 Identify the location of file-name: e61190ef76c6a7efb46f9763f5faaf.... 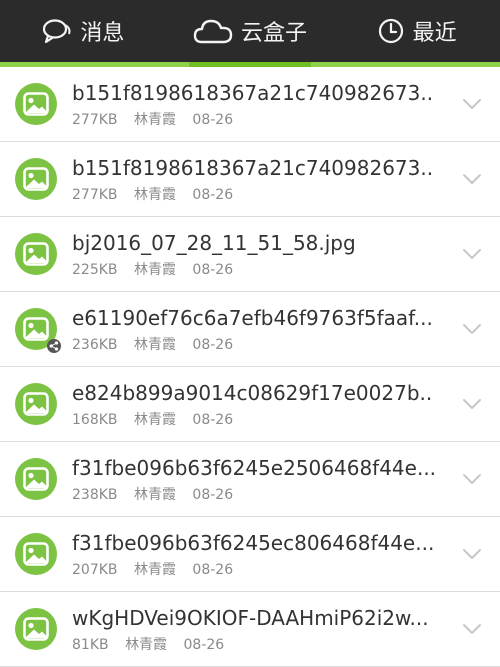
(252, 317).